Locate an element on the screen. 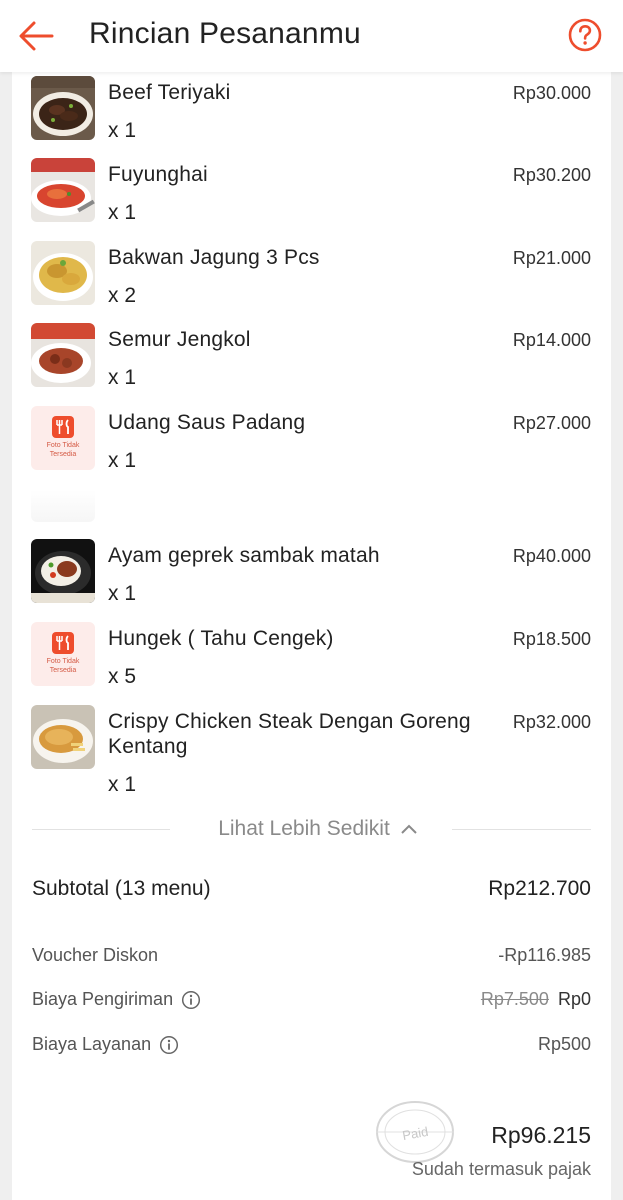 Image resolution: width=623 pixels, height=1200 pixels. item-price: Rp40.000 is located at coordinates (551, 556).